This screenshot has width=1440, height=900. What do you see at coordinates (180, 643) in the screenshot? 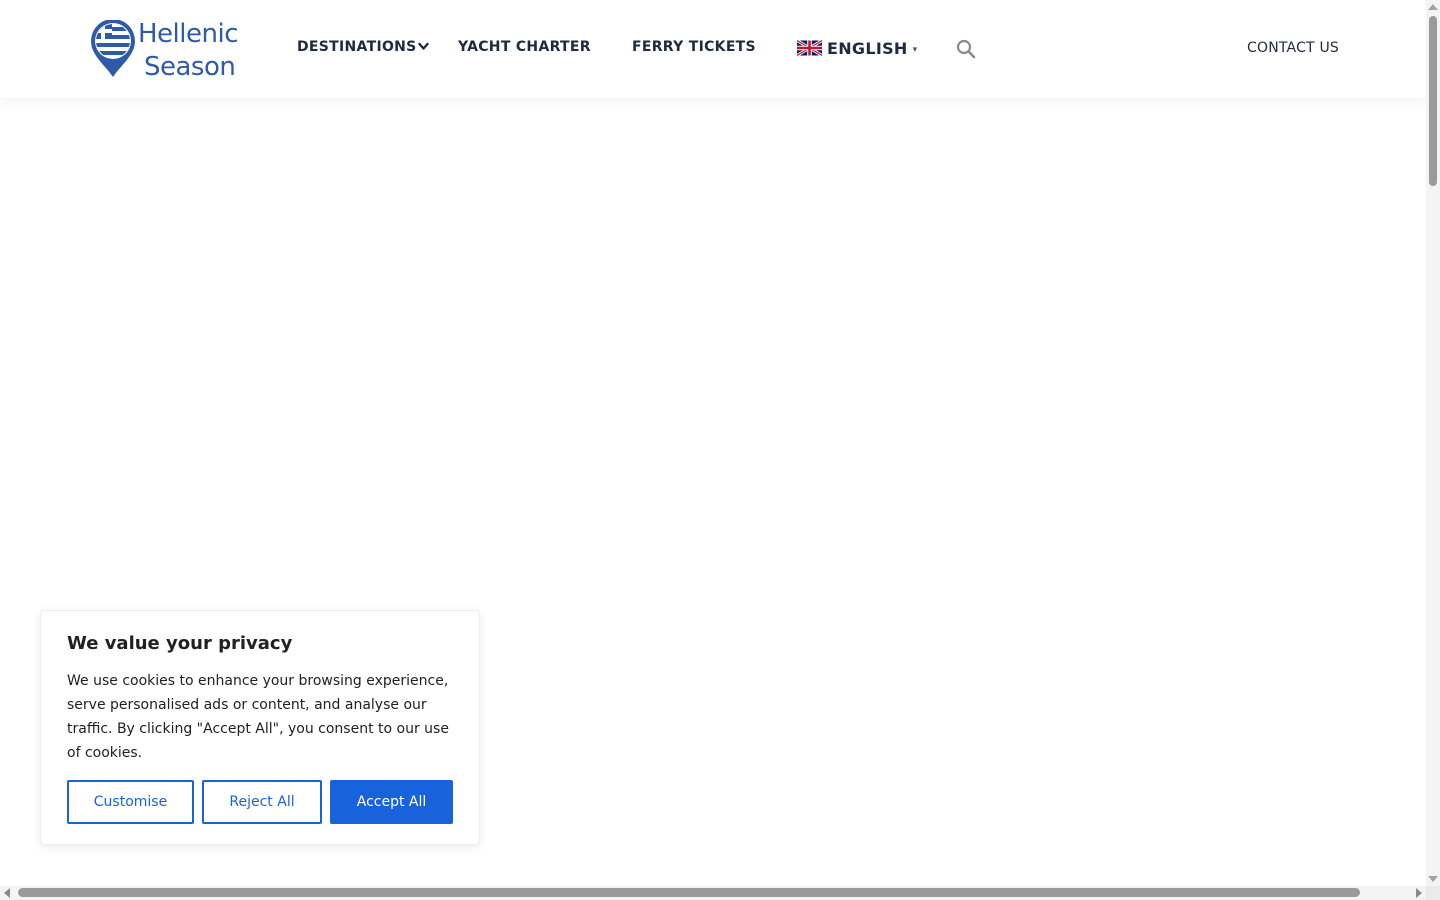
I see `cookie-title: We value your privacy` at bounding box center [180, 643].